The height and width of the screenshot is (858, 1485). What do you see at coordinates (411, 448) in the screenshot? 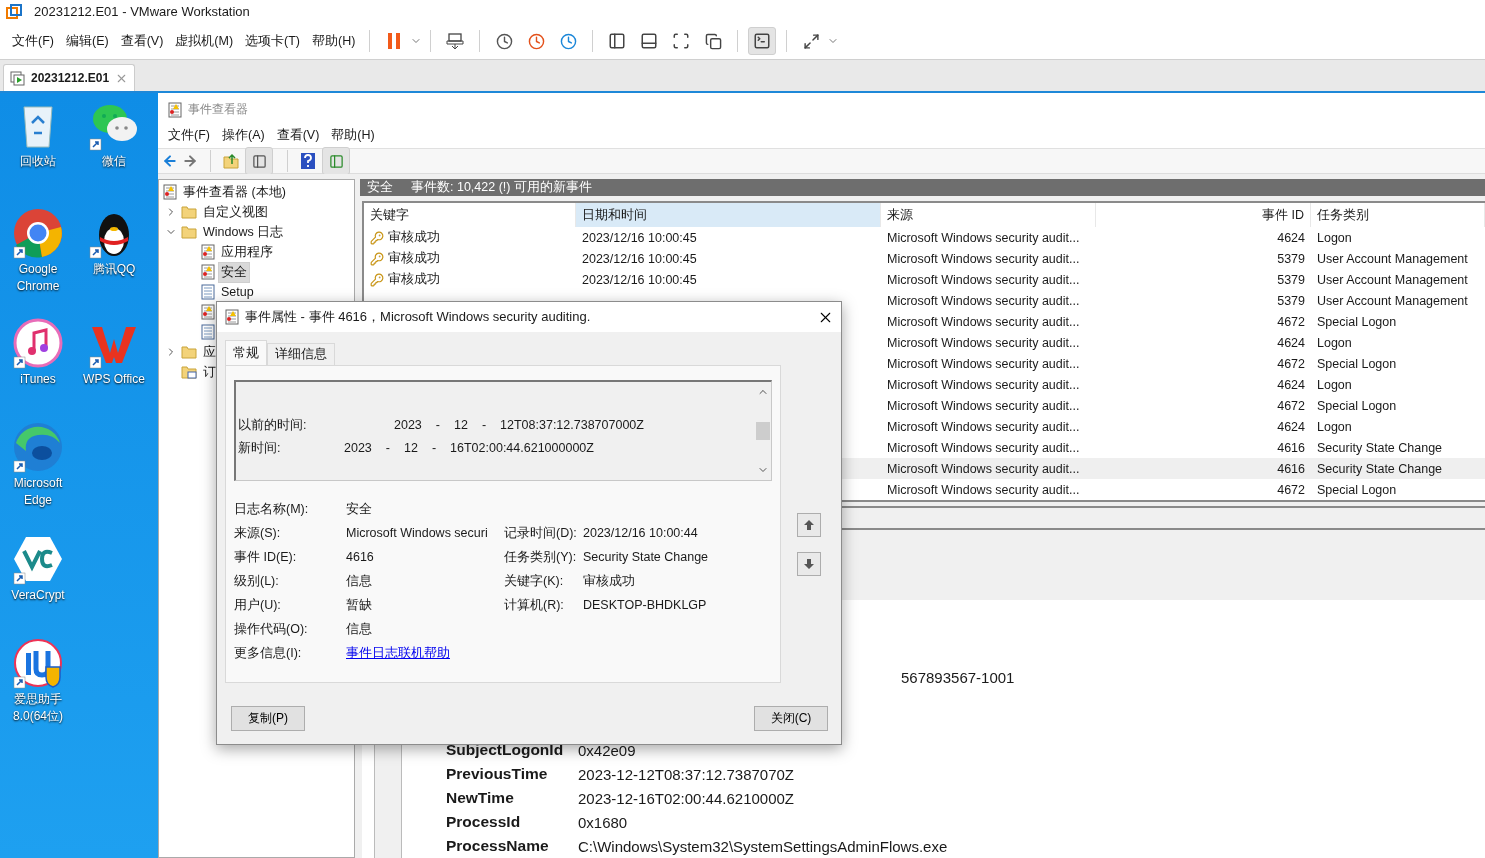
I see `description-value: 12` at bounding box center [411, 448].